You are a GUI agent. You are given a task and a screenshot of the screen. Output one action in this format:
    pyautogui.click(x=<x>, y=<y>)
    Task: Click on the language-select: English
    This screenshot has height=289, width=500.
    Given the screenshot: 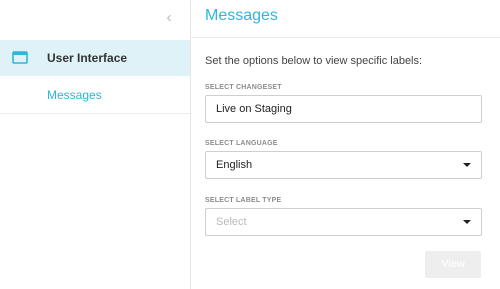 What is the action you would take?
    pyautogui.click(x=343, y=165)
    